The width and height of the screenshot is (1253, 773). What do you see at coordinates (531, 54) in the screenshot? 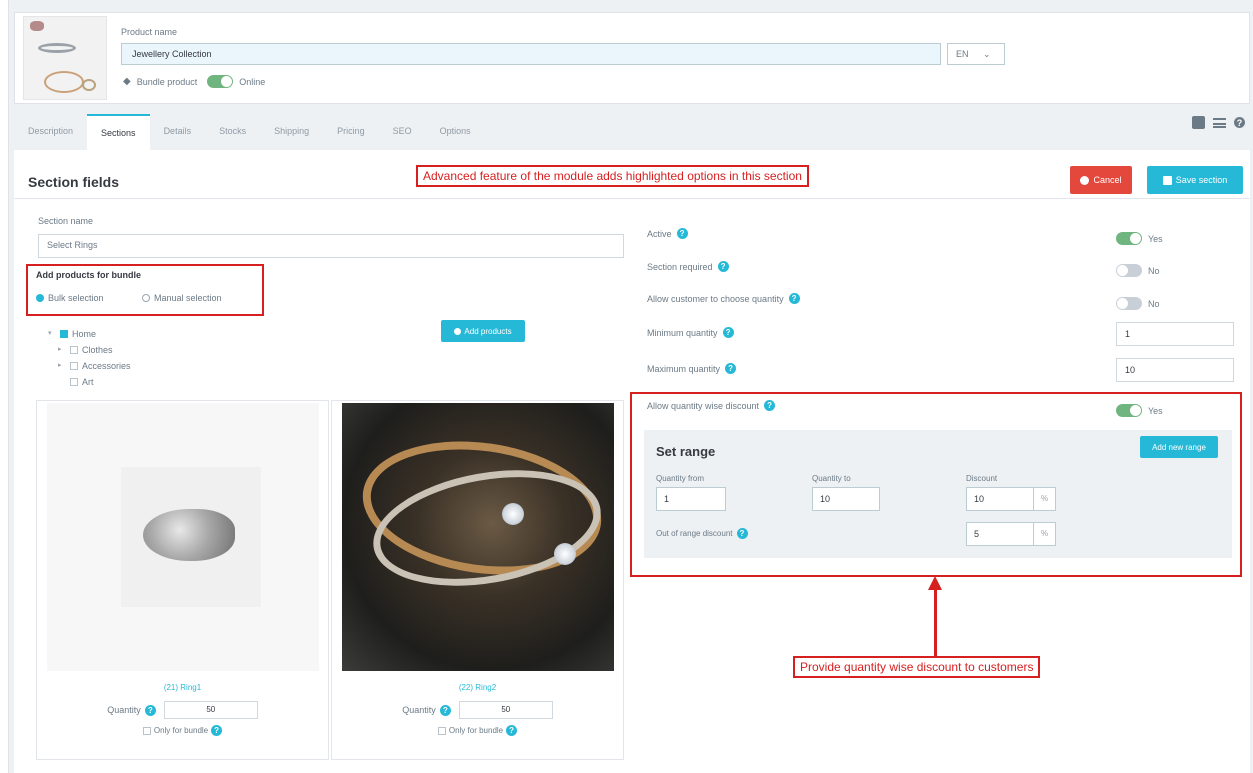
I see `product-name-input: Jewellery Collection` at bounding box center [531, 54].